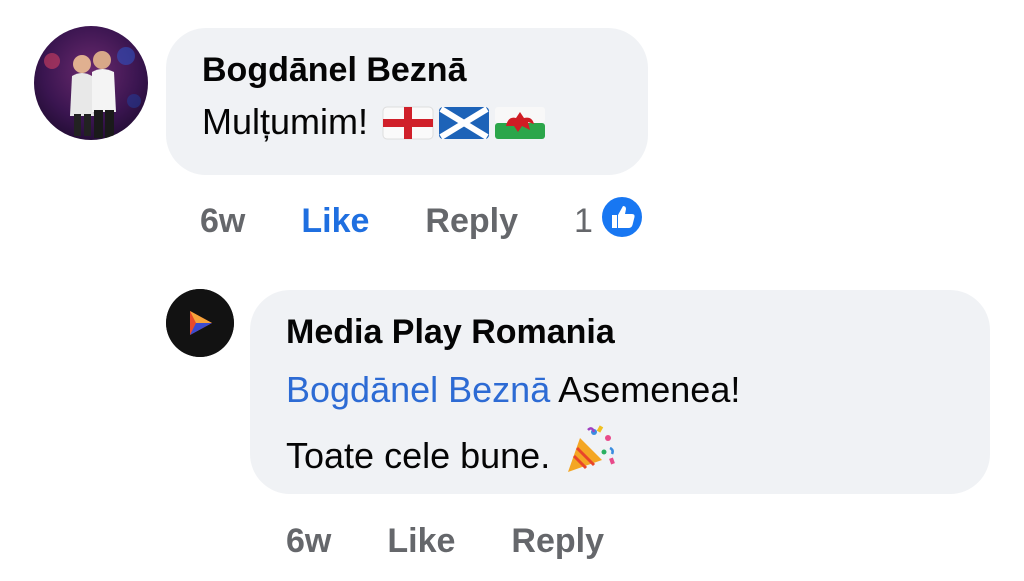  I want to click on comment-text: Toate cele bune., so click(620, 456).